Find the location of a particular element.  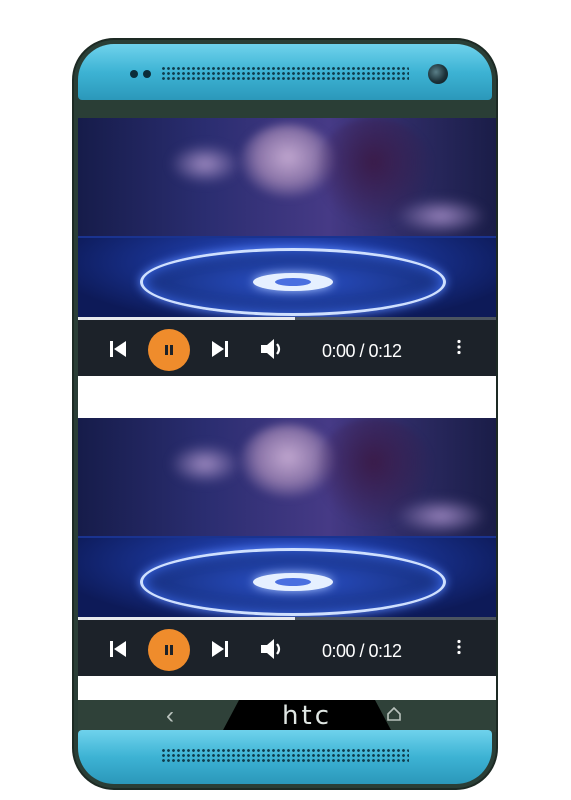

back-button: ‹ is located at coordinates (170, 716).